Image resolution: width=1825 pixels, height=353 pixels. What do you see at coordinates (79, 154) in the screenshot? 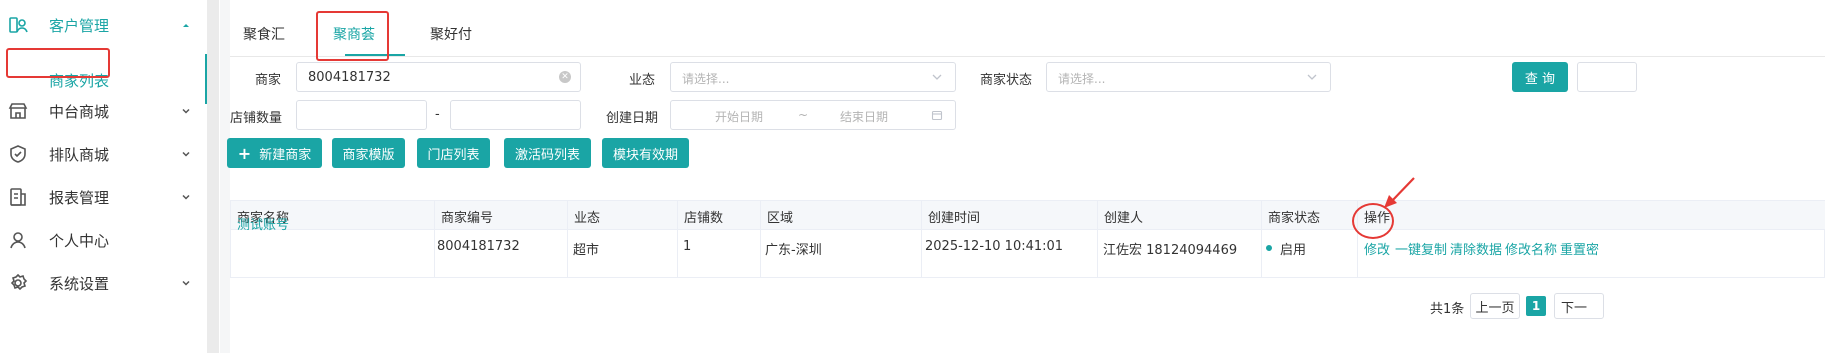
I see `sidebar-item-label: 排队商城` at bounding box center [79, 154].